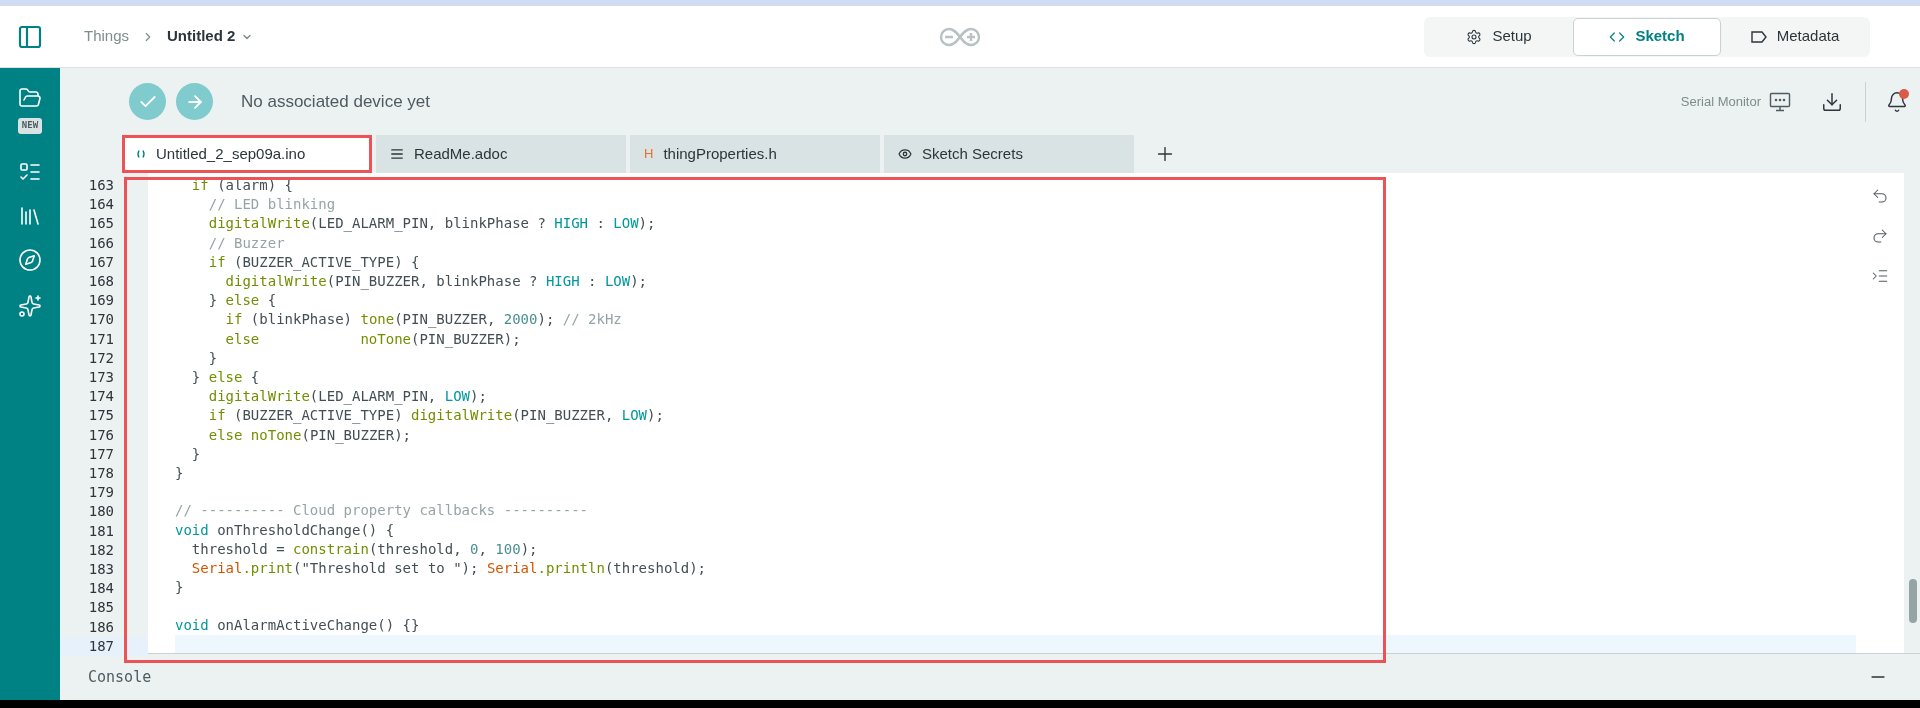 This screenshot has height=708, width=1920. What do you see at coordinates (436, 282) in the screenshot?
I see `code-line: digitalWrite(PIN_BUZZER, blinkPhase ? HIGH : LOW);` at bounding box center [436, 282].